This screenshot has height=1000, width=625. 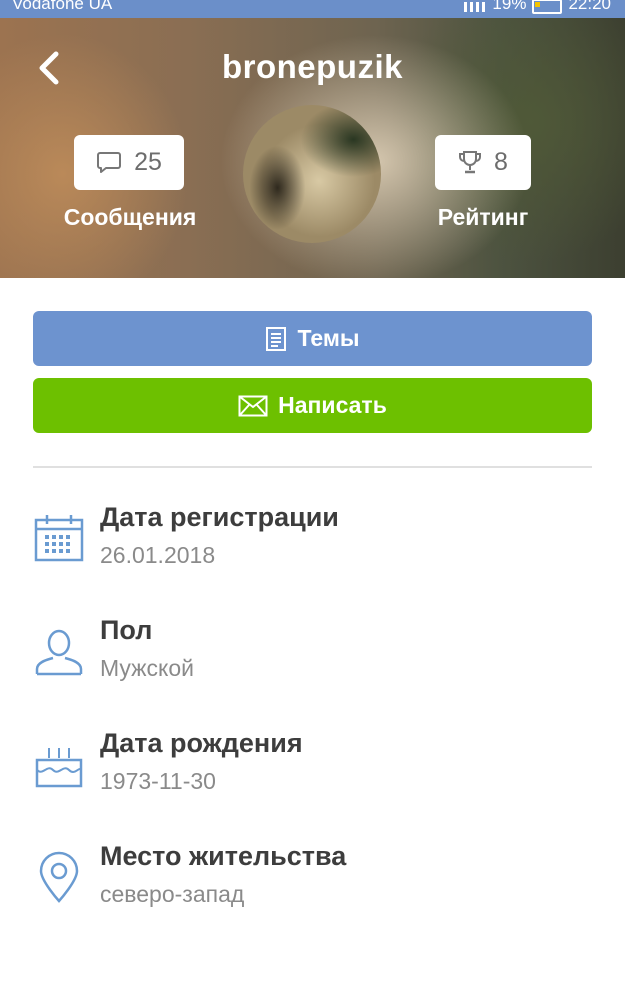 I want to click on location-pin-icon, so click(x=59, y=877).